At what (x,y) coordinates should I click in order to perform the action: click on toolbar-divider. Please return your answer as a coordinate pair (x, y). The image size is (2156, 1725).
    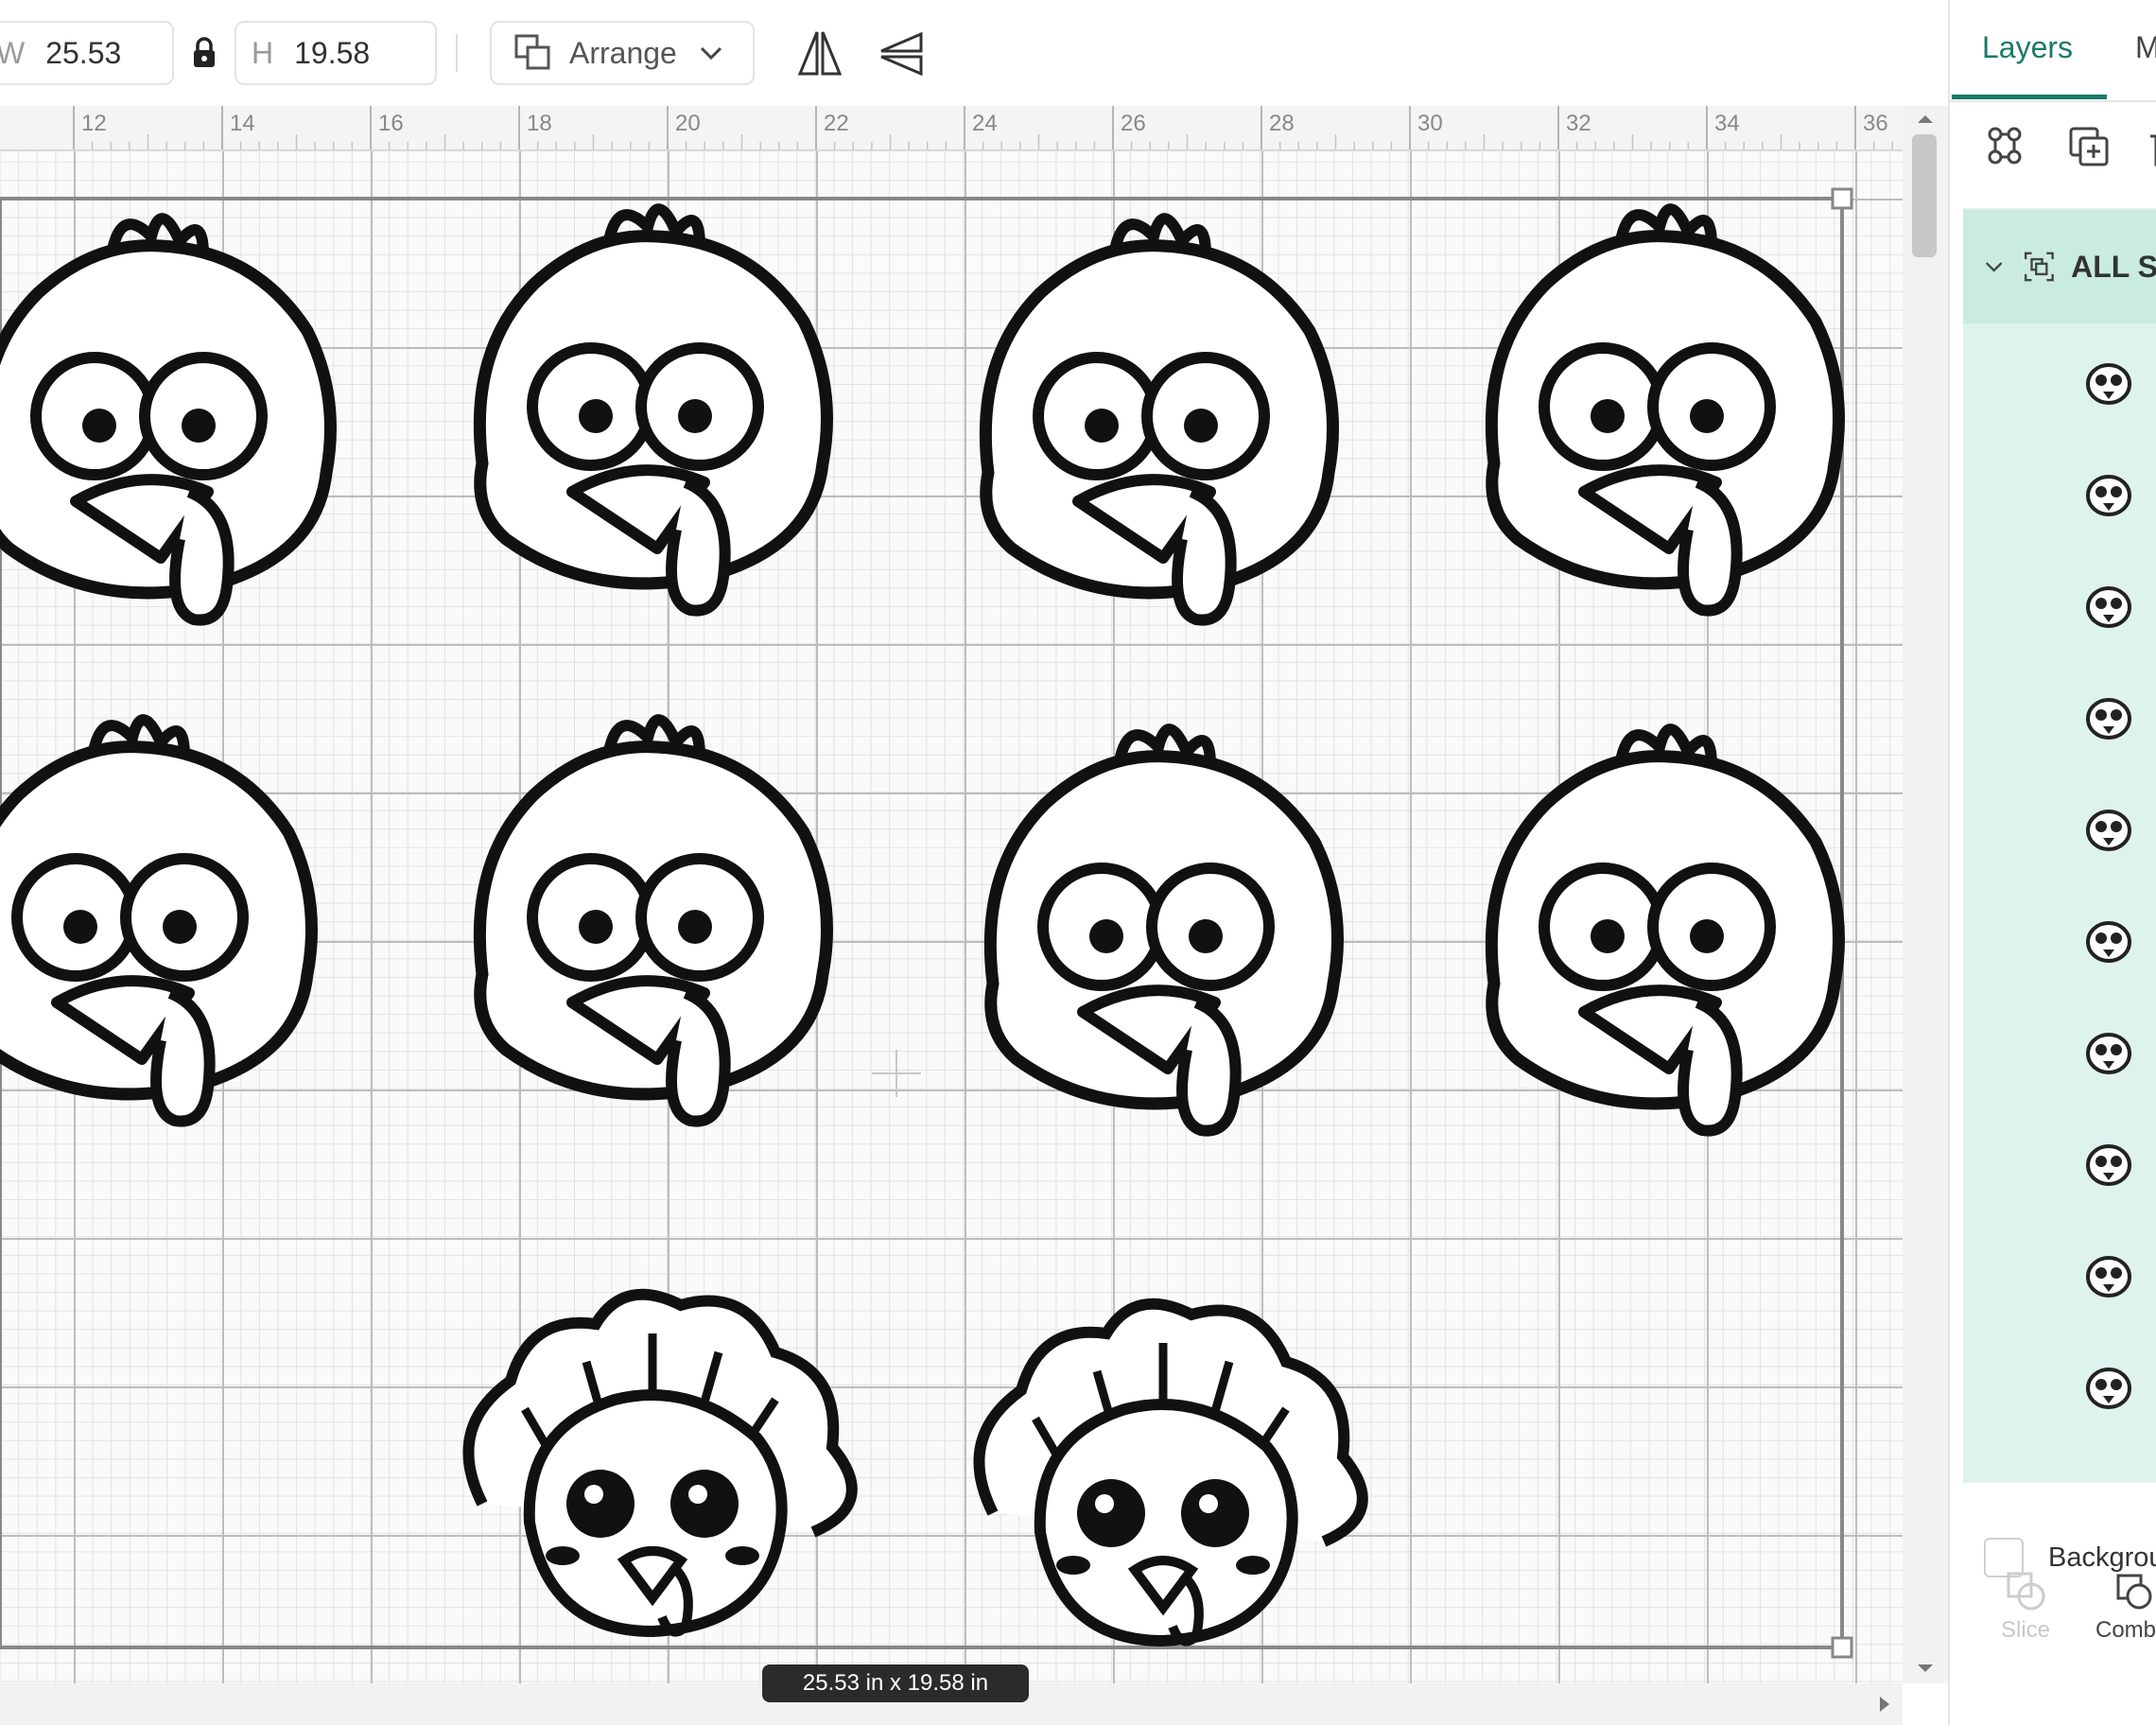
    Looking at the image, I should click on (457, 53).